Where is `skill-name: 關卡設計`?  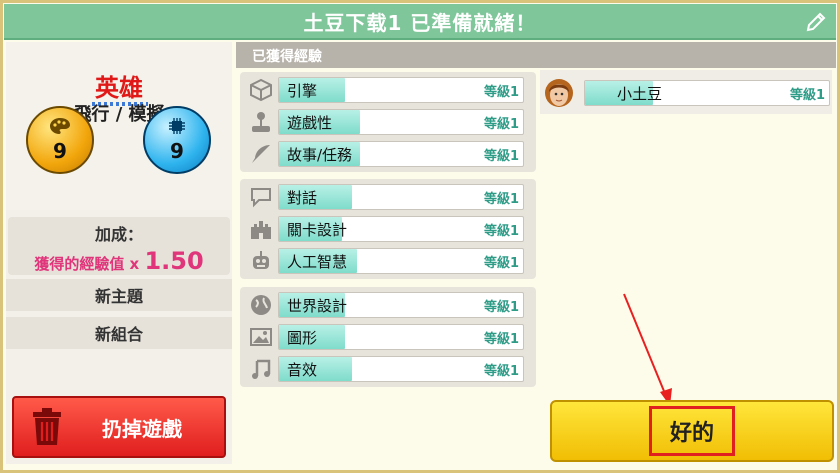
skill-name: 關卡設計 is located at coordinates (317, 229).